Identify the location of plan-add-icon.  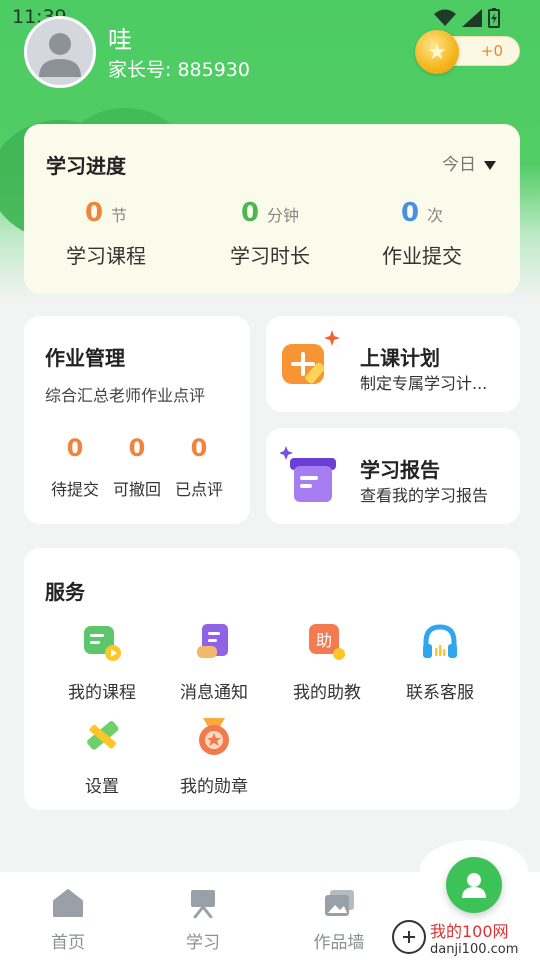
(311, 357).